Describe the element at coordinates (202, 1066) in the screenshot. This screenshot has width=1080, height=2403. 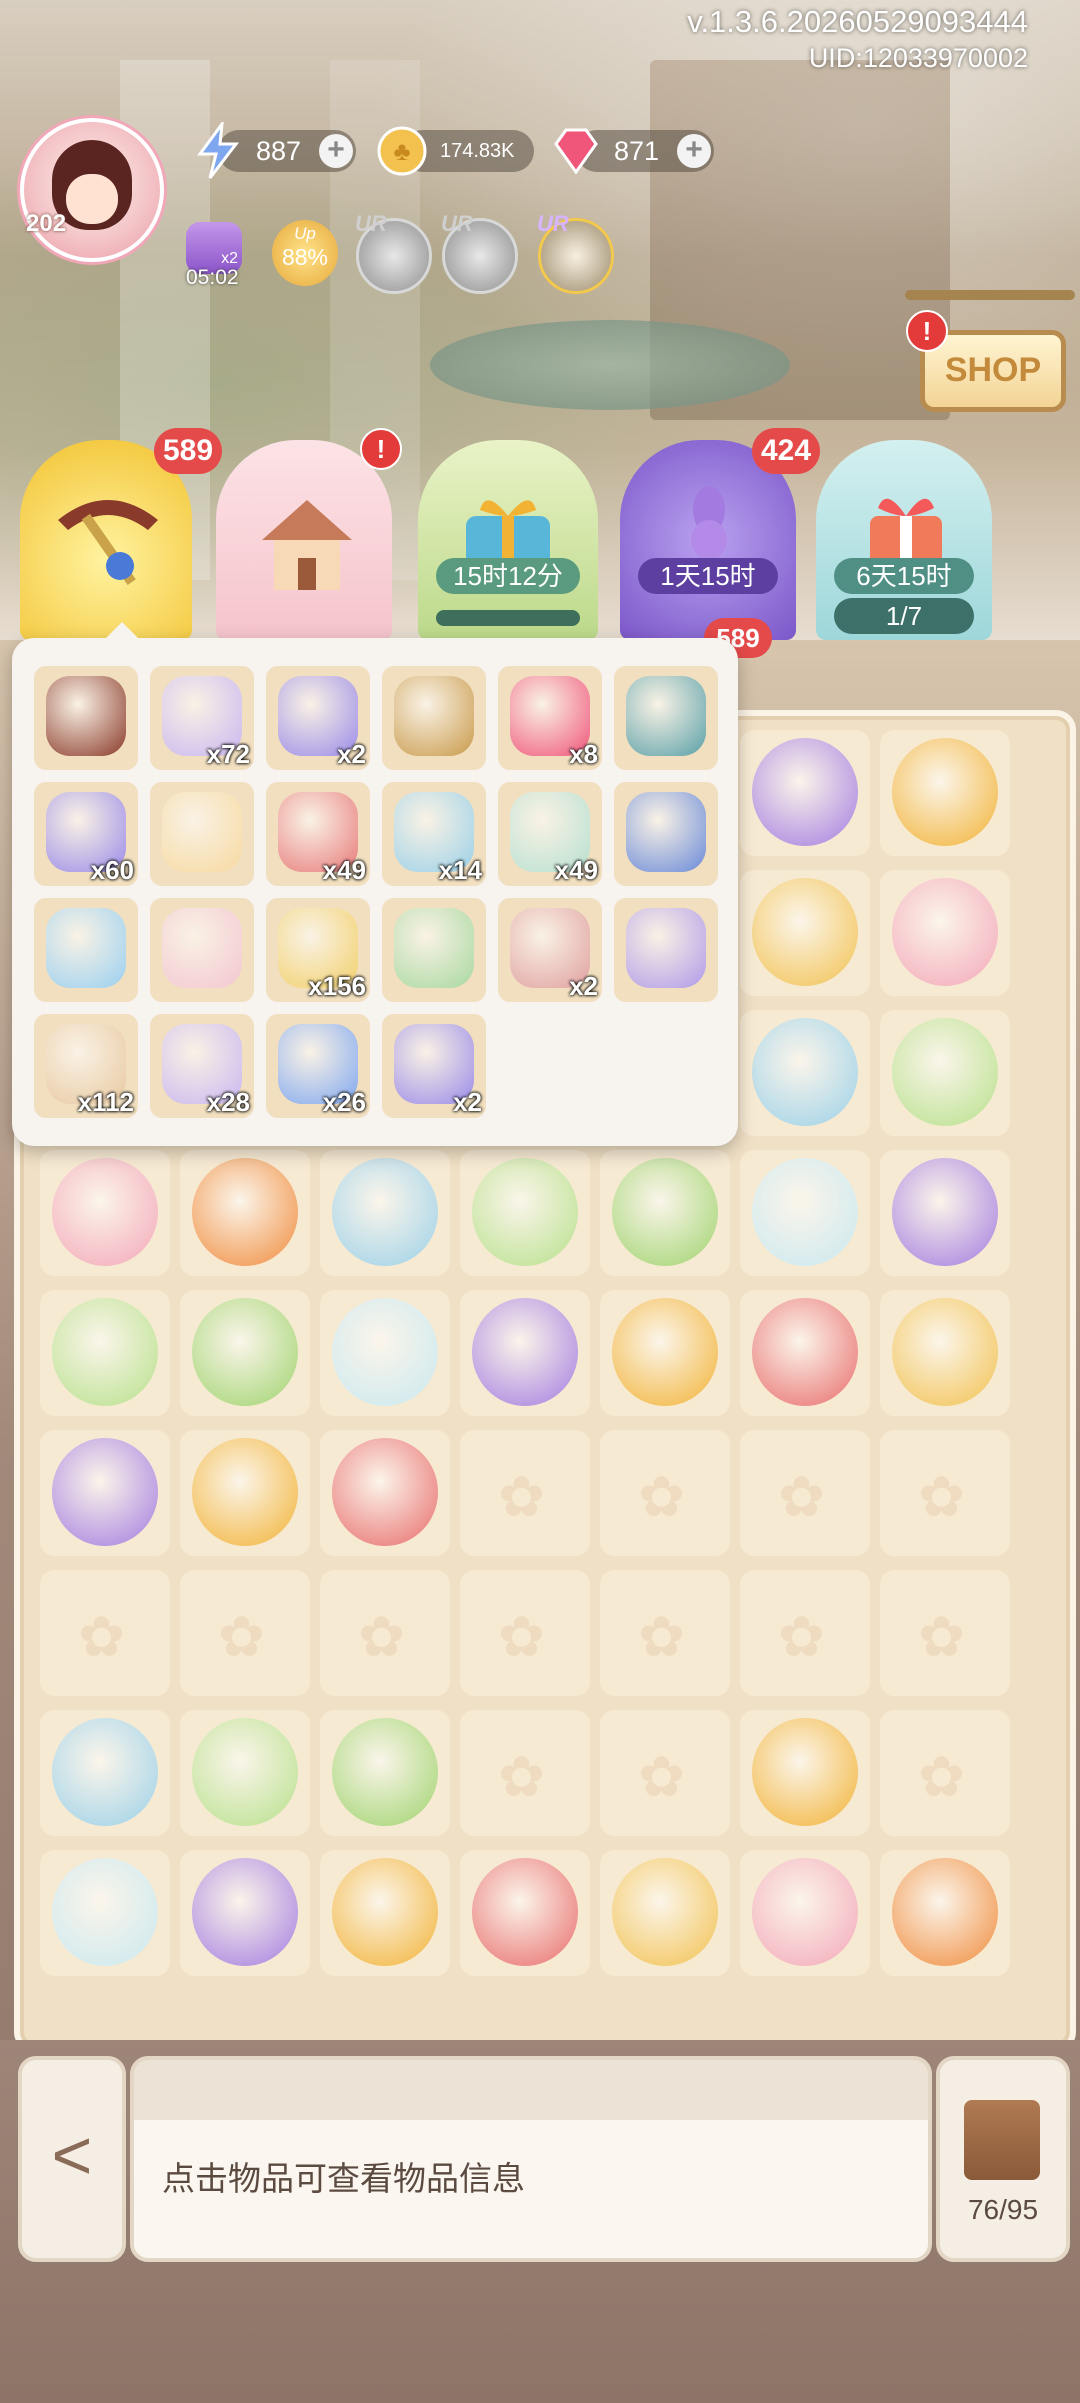
I see `popup-item-shell: x28` at that location.